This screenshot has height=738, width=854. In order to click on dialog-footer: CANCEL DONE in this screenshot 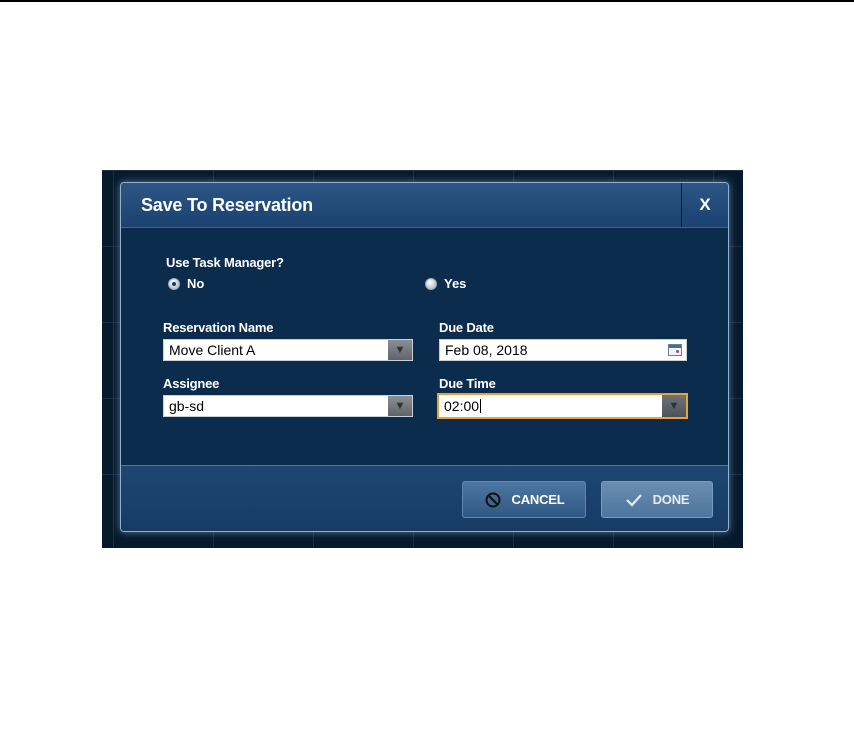, I will do `click(424, 498)`.